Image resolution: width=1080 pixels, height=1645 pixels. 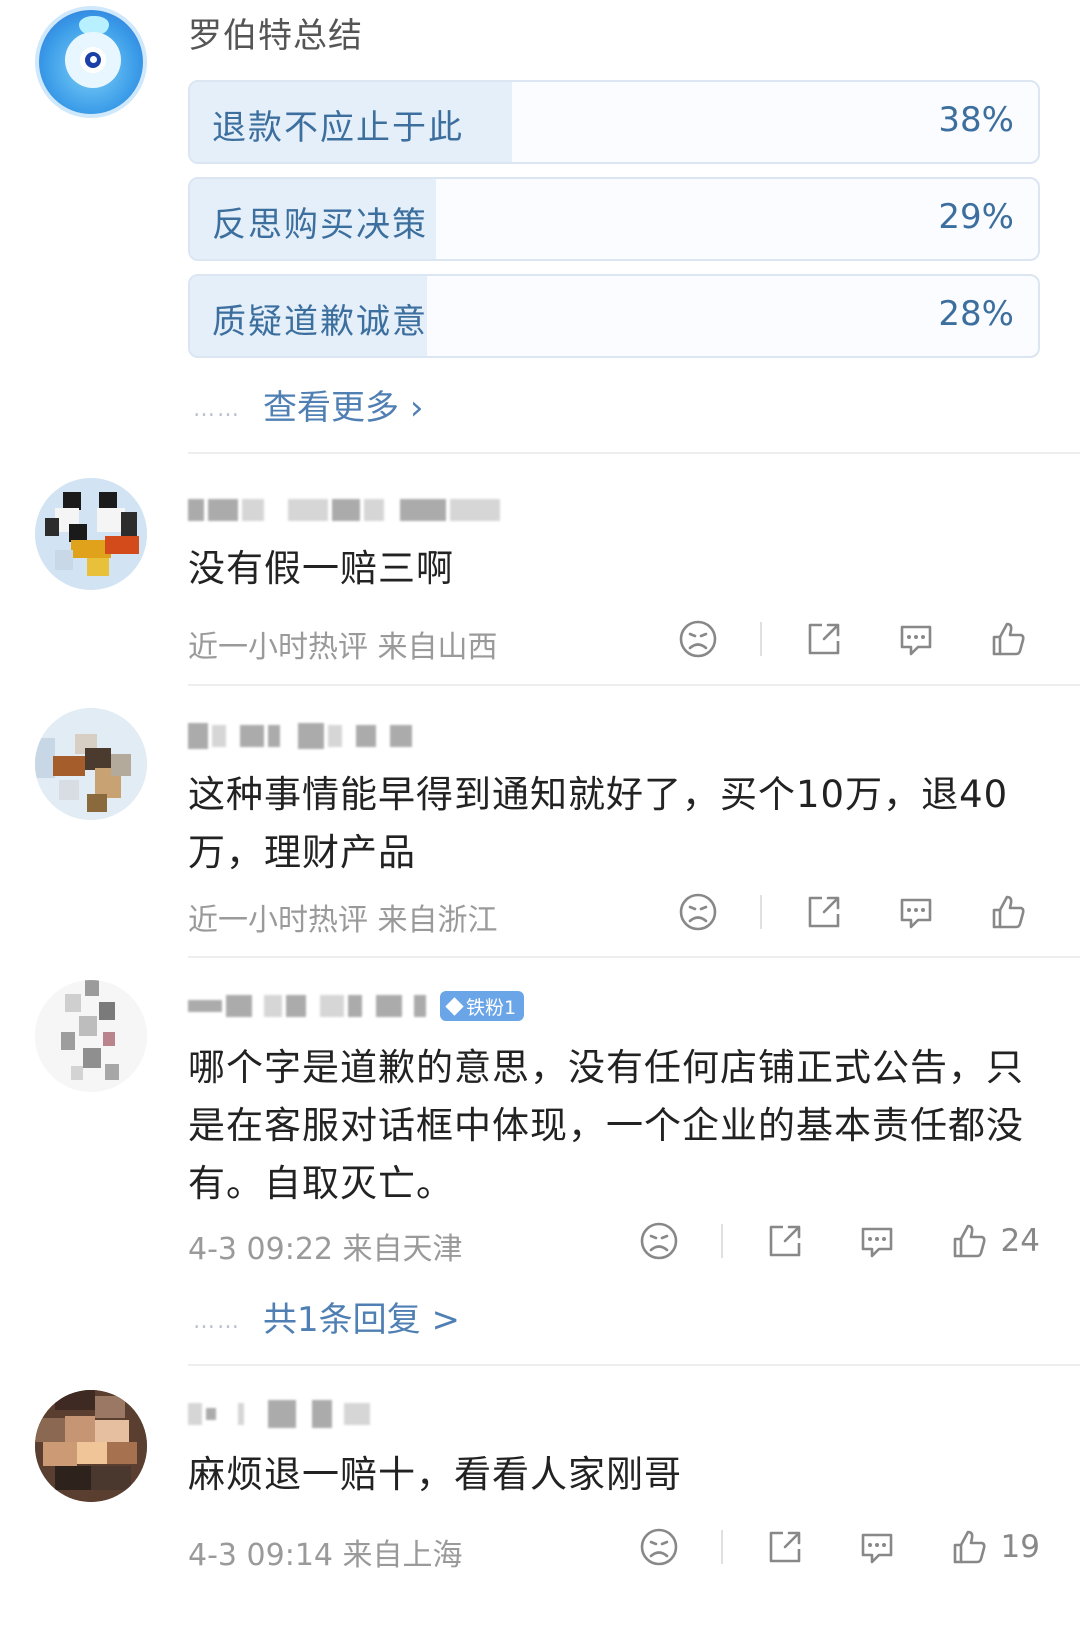 What do you see at coordinates (614, 219) in the screenshot?
I see `poll-option: 反思购买决策 29%` at bounding box center [614, 219].